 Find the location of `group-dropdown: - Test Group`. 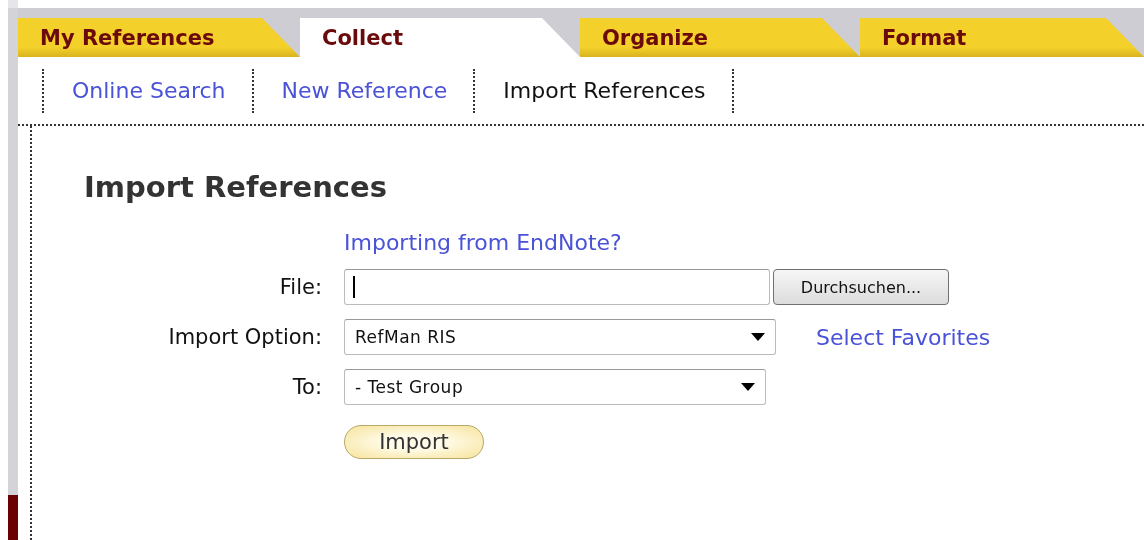

group-dropdown: - Test Group is located at coordinates (555, 387).